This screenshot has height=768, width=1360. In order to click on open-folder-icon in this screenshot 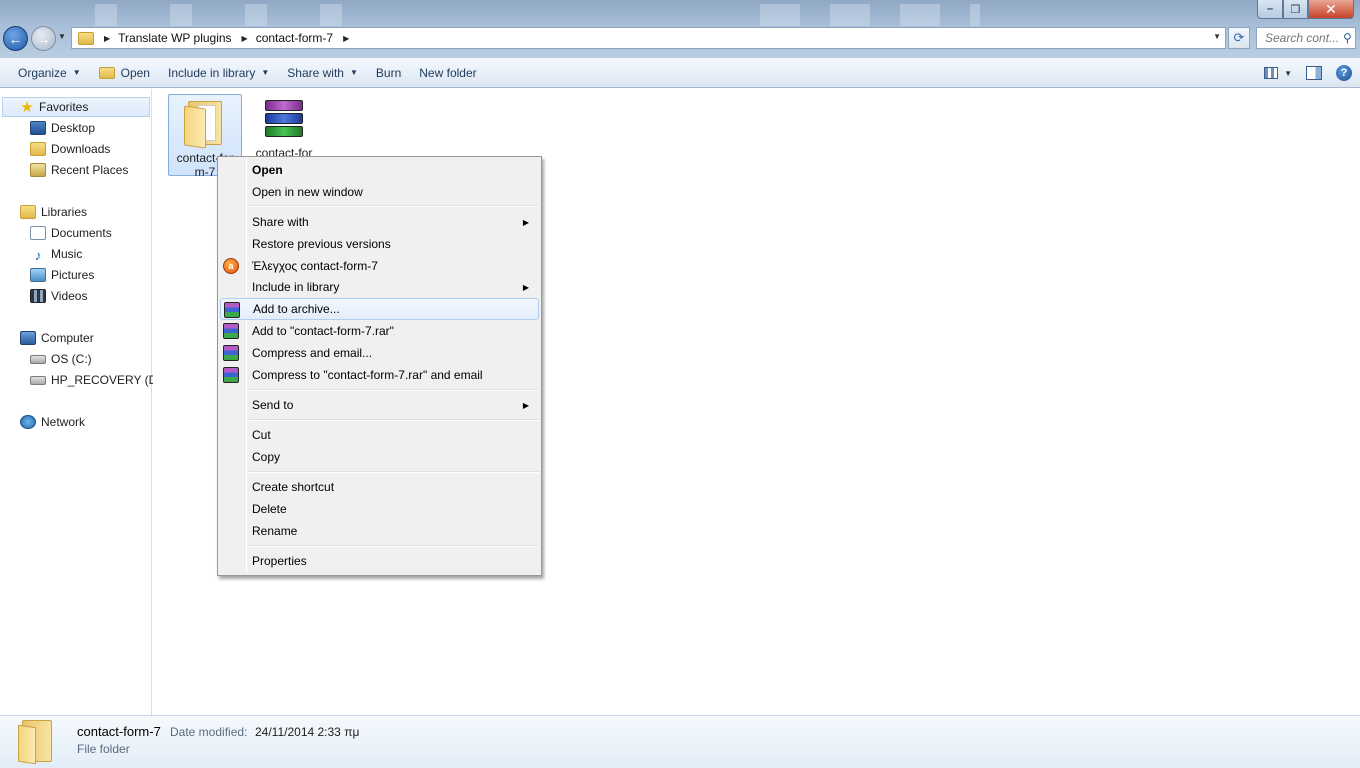, I will do `click(106, 72)`.